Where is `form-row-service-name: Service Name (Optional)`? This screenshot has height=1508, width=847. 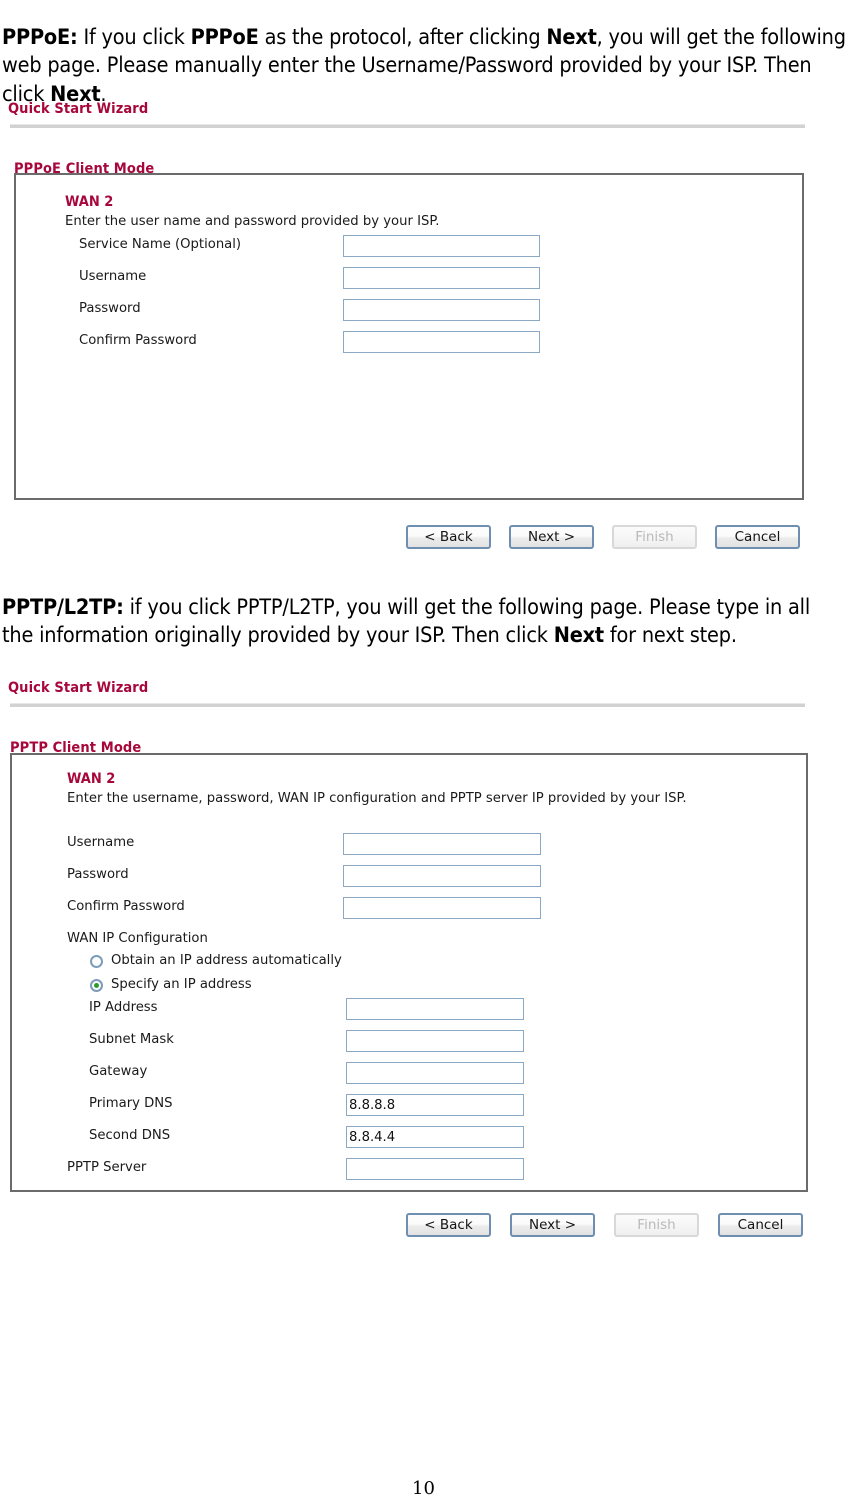
form-row-service-name: Service Name (Optional) is located at coordinates (396, 246).